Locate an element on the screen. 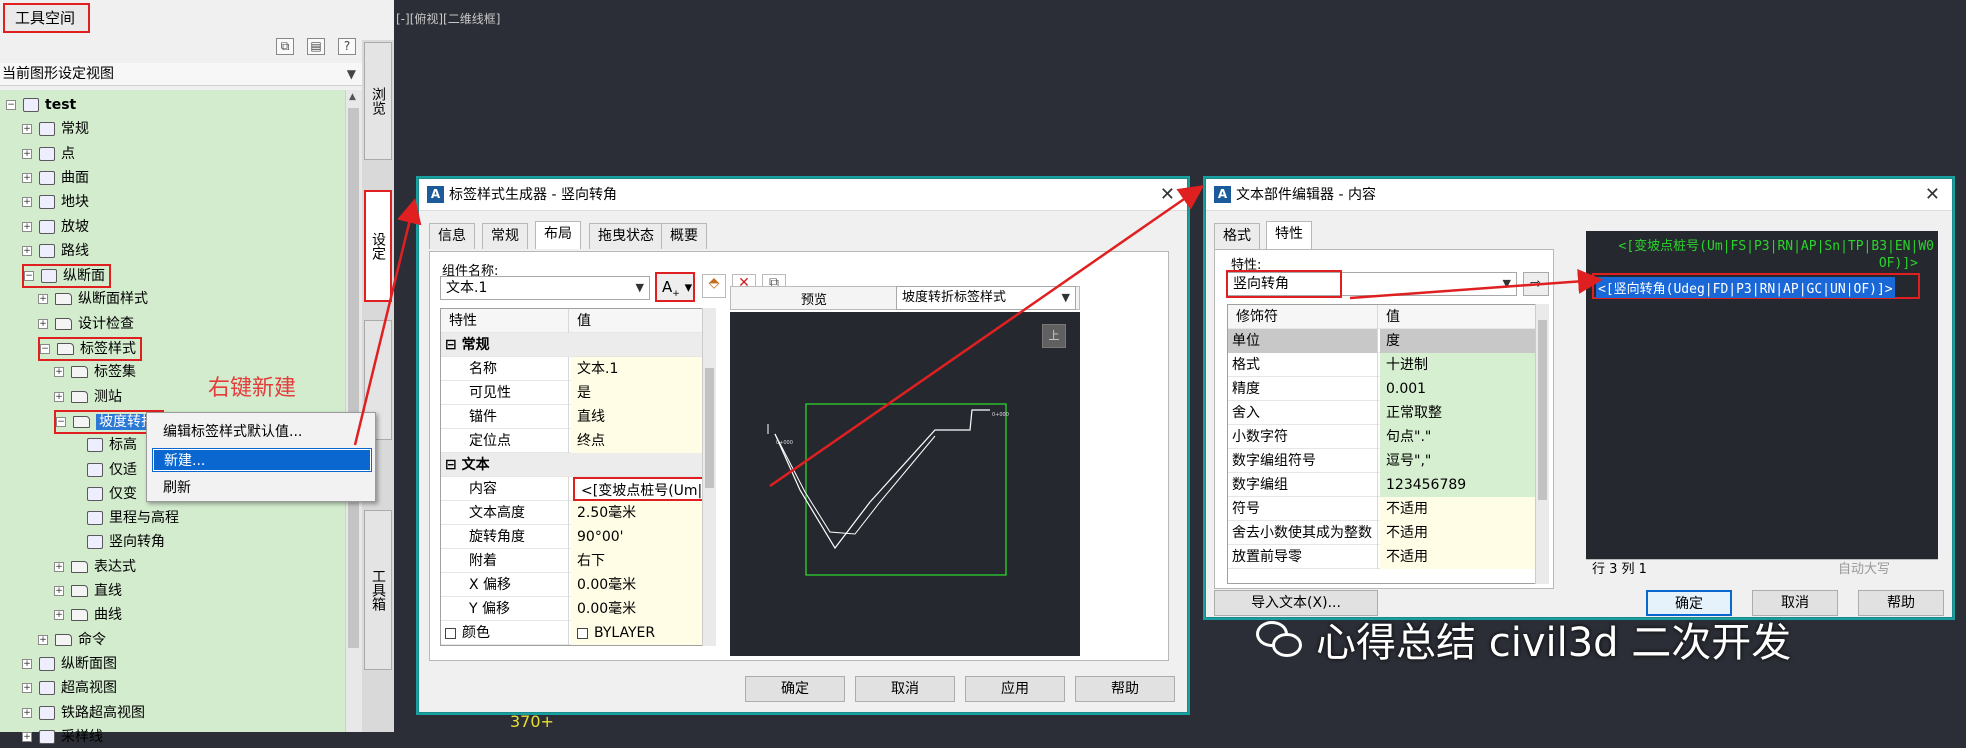  watermark: 心得总结 civil3d 二次开发 is located at coordinates (1523, 640).